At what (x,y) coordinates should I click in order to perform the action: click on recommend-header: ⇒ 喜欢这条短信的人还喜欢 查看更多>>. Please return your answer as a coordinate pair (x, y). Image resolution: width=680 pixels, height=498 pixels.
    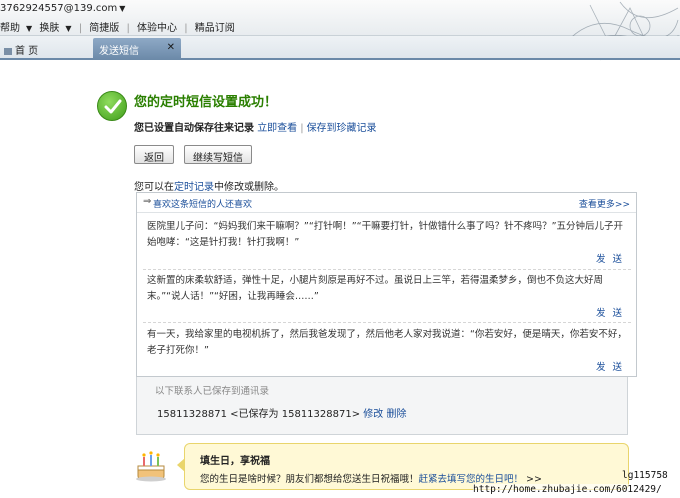
    Looking at the image, I should click on (386, 203).